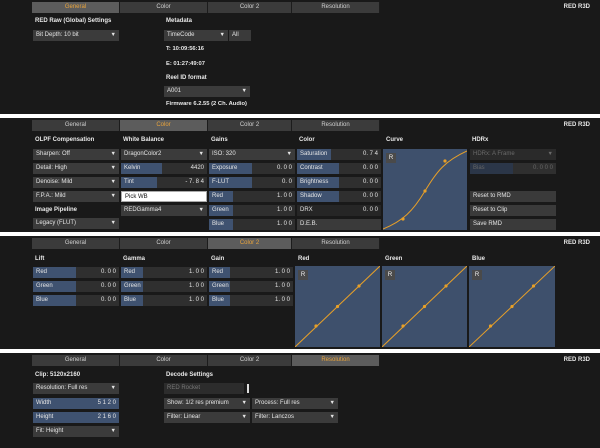 The width and height of the screenshot is (600, 448). What do you see at coordinates (76, 300) in the screenshot?
I see `lift-blue-slider: Blue 0. 0 0` at bounding box center [76, 300].